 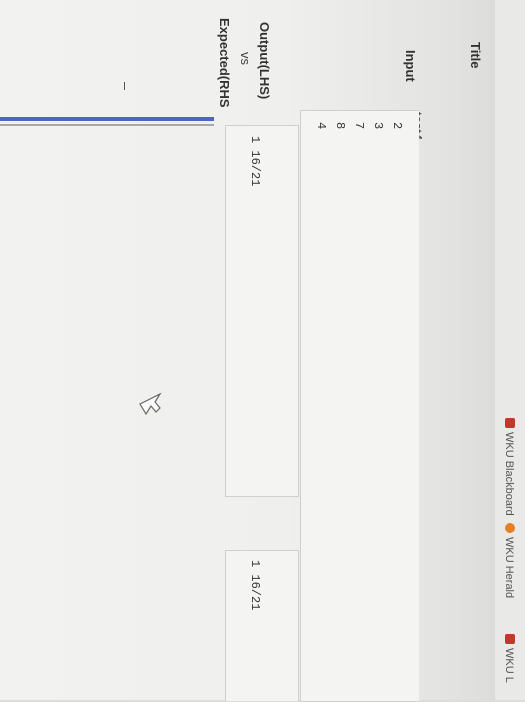 I want to click on output-label: Output(LHS), so click(x=264, y=61).